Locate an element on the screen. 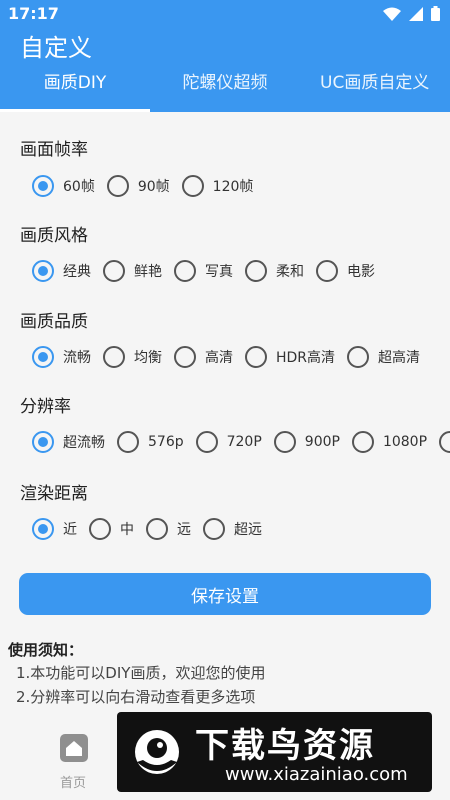  radio-group-render-distance: 近 中 远 超远 is located at coordinates (153, 529).